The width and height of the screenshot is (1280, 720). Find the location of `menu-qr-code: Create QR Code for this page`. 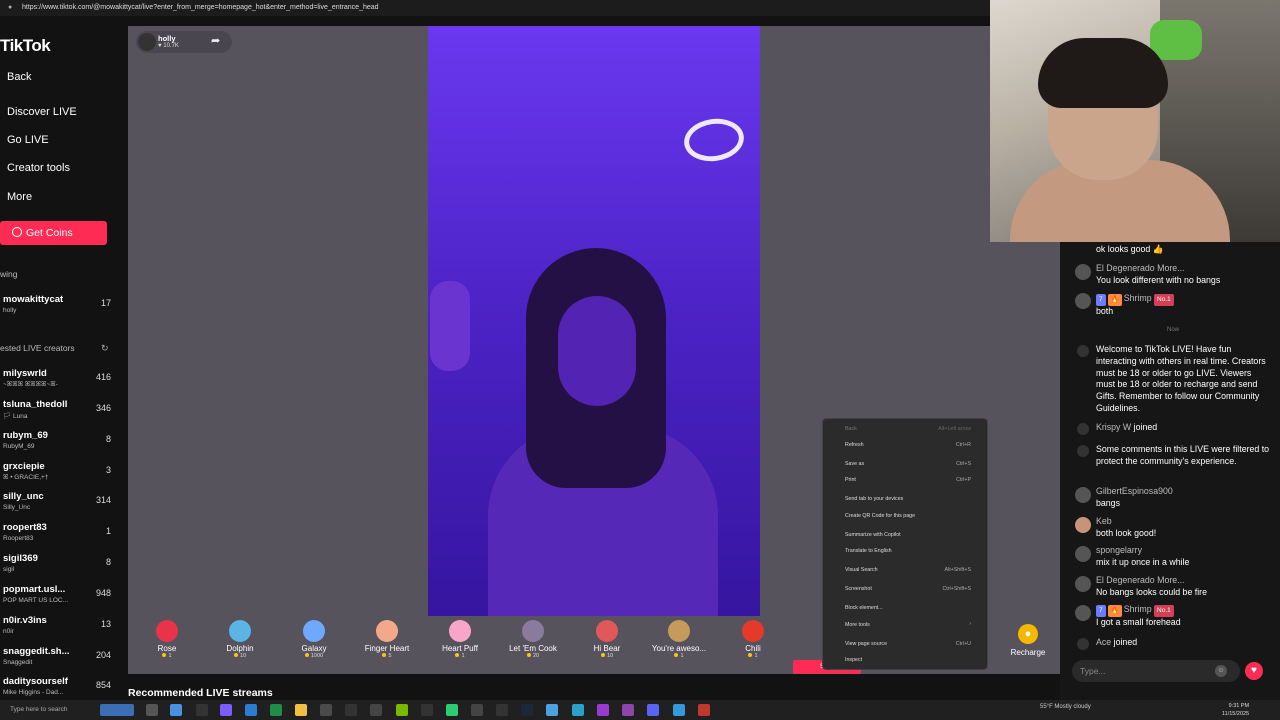

menu-qr-code: Create QR Code for this page is located at coordinates (880, 516).